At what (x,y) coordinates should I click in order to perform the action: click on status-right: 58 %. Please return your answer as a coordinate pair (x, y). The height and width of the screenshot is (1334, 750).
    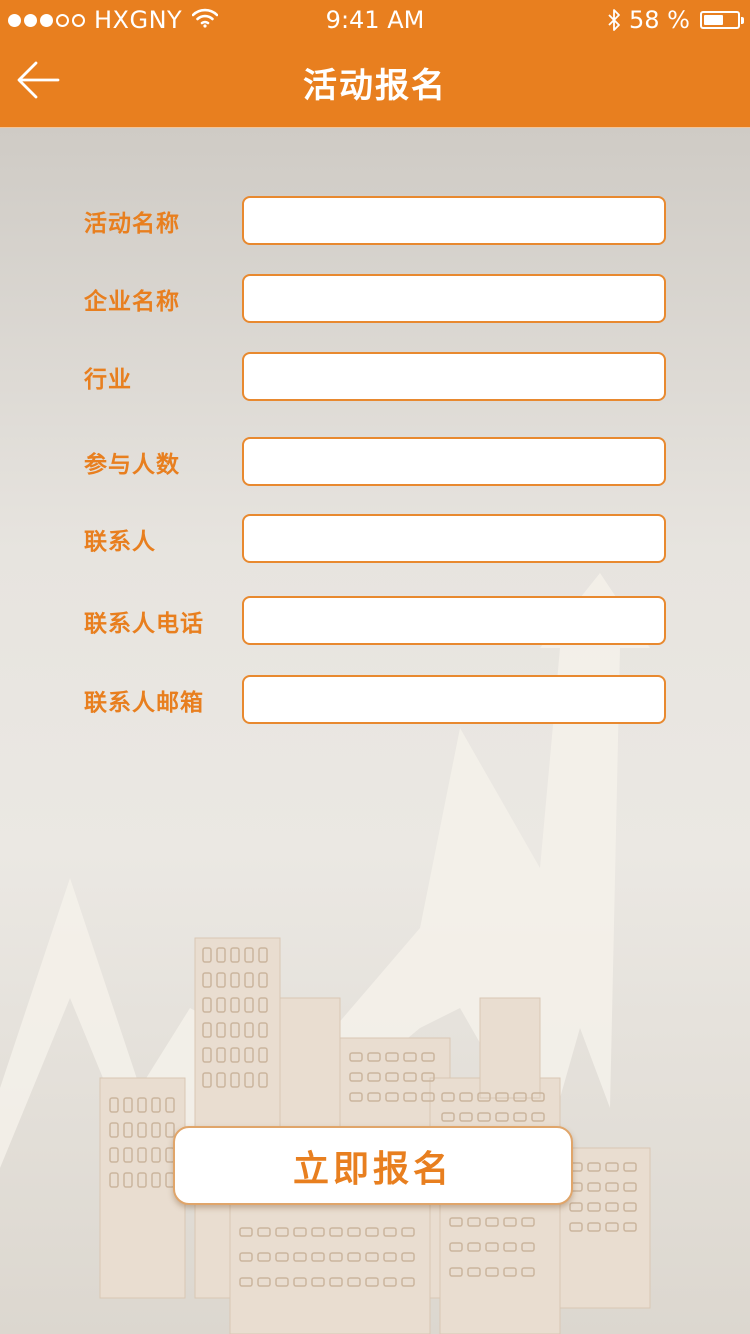
    Looking at the image, I should click on (675, 20).